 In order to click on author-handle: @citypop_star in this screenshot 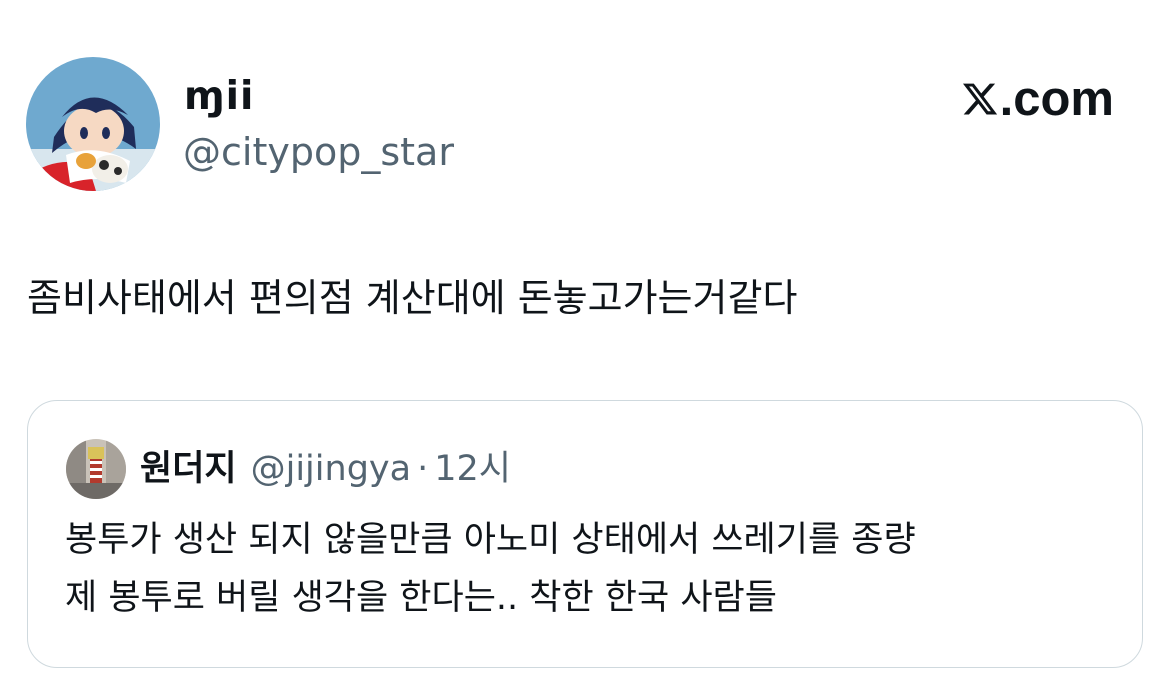, I will do `click(318, 152)`.